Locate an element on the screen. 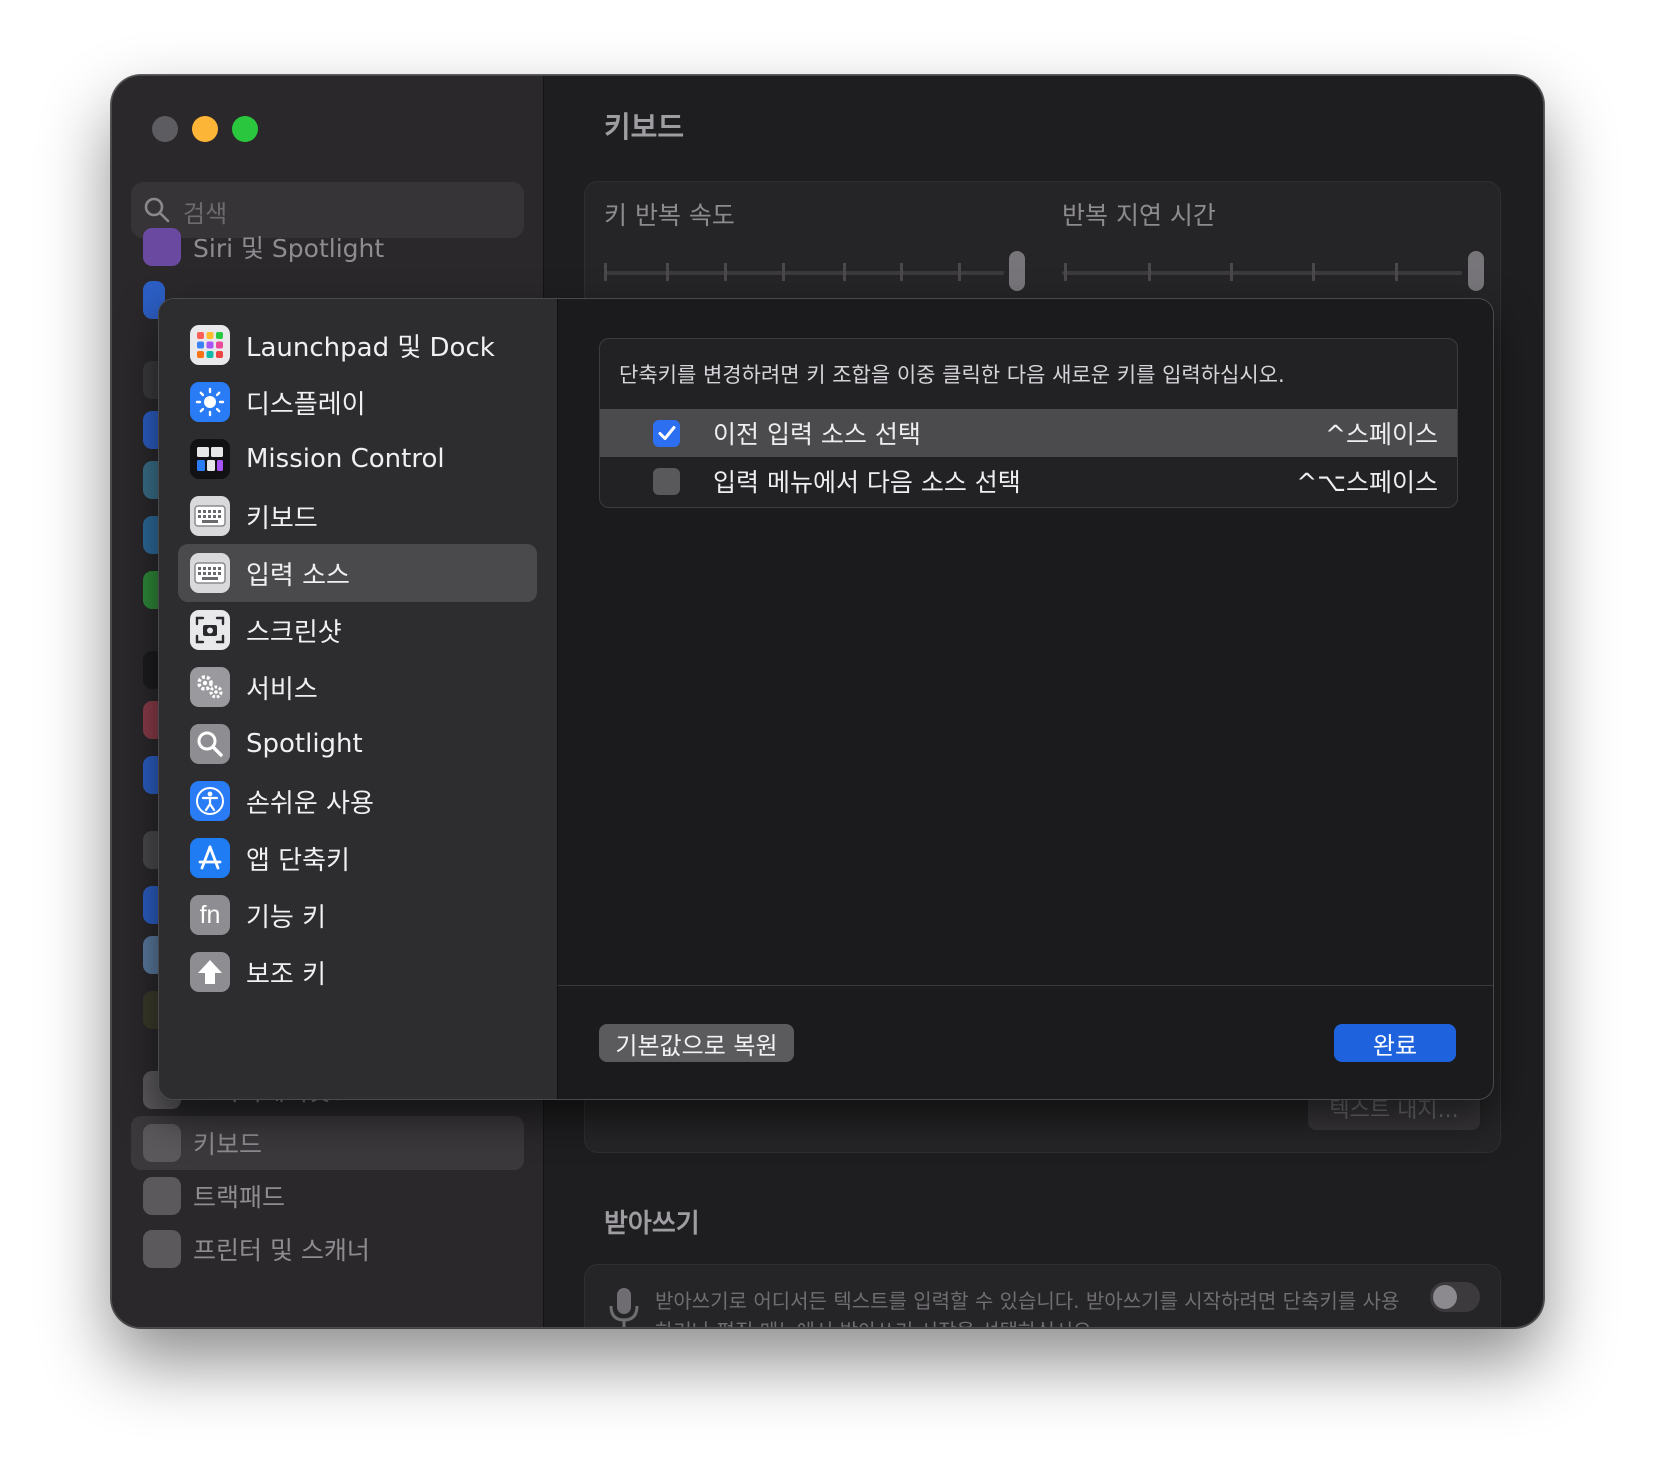 This screenshot has height=1474, width=1654. dictation-toggle is located at coordinates (1455, 1297).